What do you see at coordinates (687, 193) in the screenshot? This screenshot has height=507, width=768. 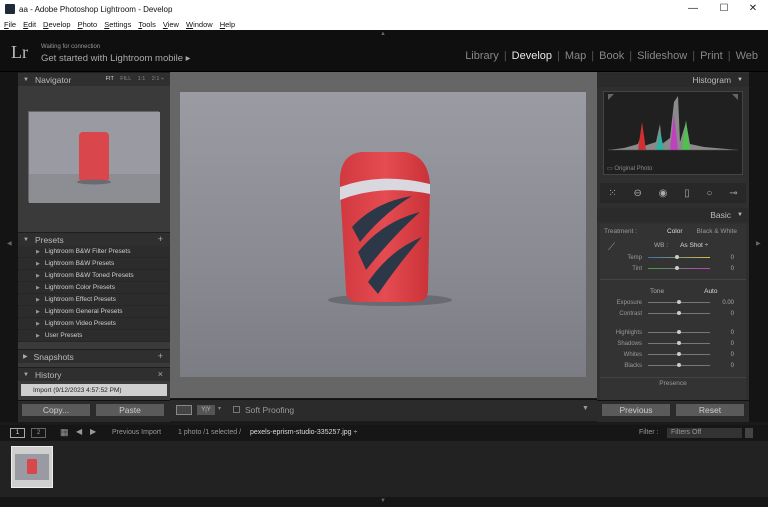 I see `graduated-filter-icon: ▯` at bounding box center [687, 193].